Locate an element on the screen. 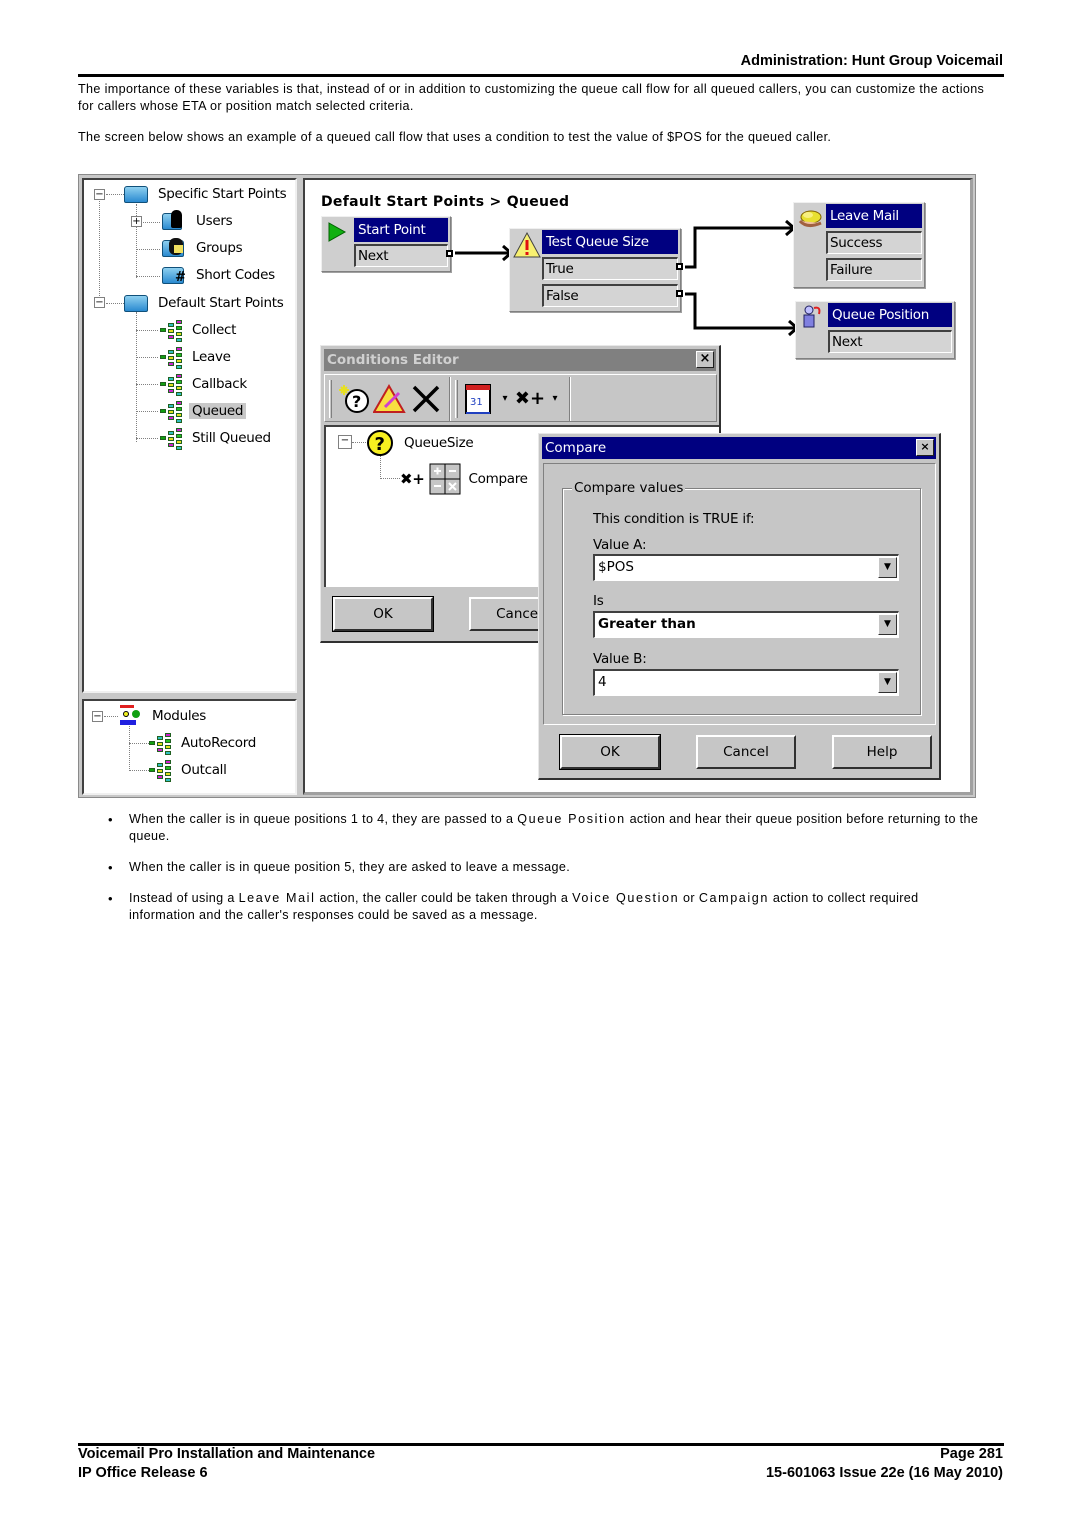  node-title: Leave Mail is located at coordinates (874, 216).